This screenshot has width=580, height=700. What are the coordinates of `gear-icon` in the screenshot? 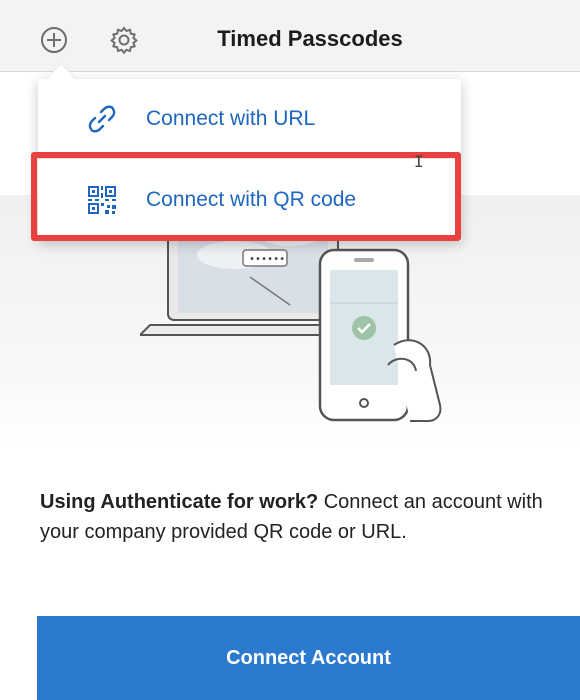 It's located at (124, 40).